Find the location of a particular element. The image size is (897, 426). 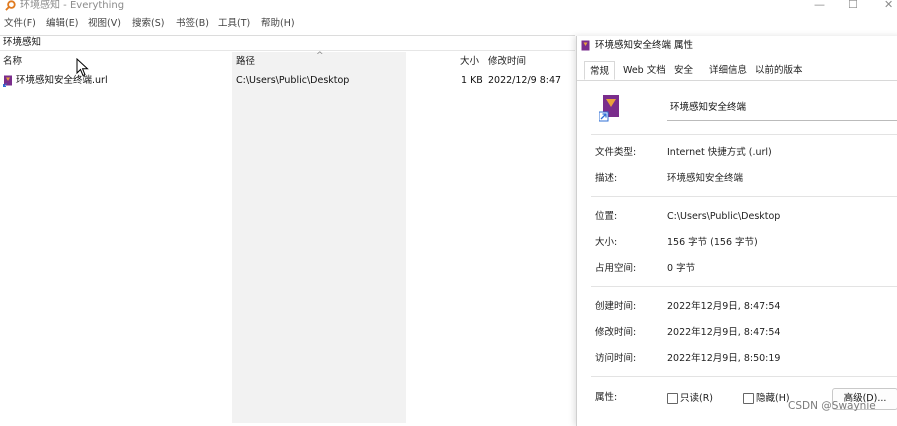

modified-value: 2022年12月9日, 8:47:54 is located at coordinates (724, 332).